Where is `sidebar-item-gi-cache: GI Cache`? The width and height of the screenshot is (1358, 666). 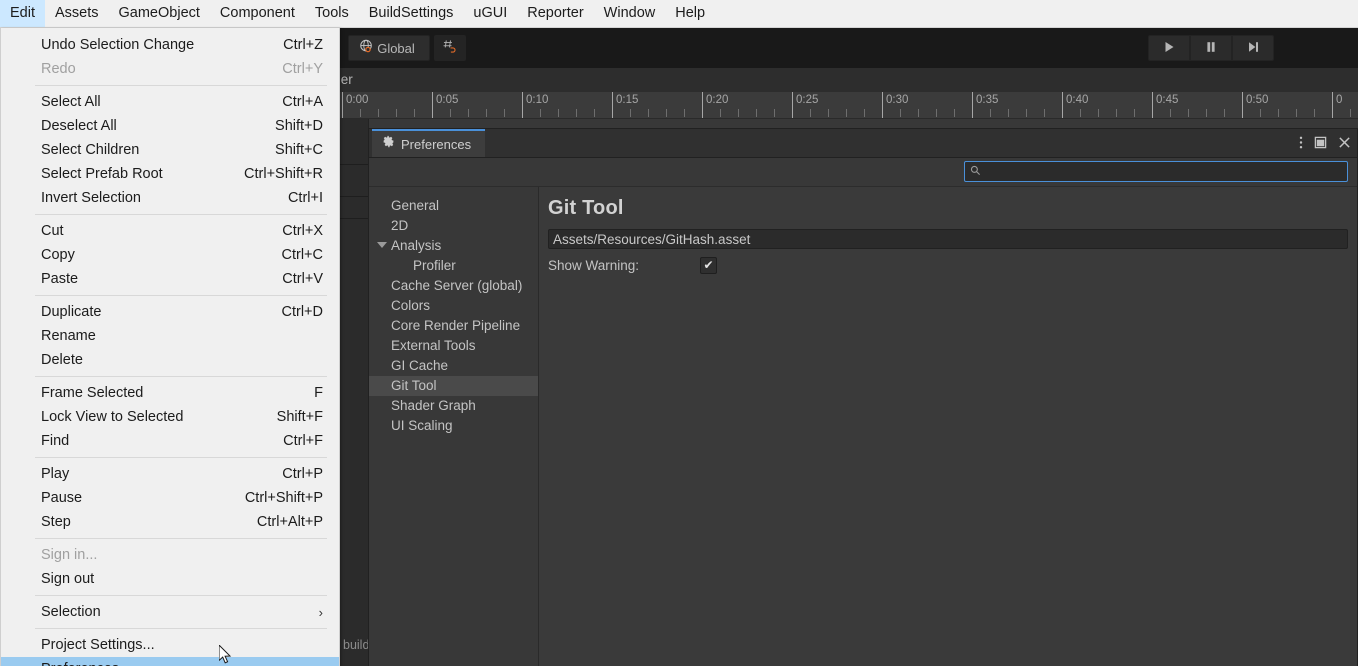
sidebar-item-gi-cache: GI Cache is located at coordinates (453, 366).